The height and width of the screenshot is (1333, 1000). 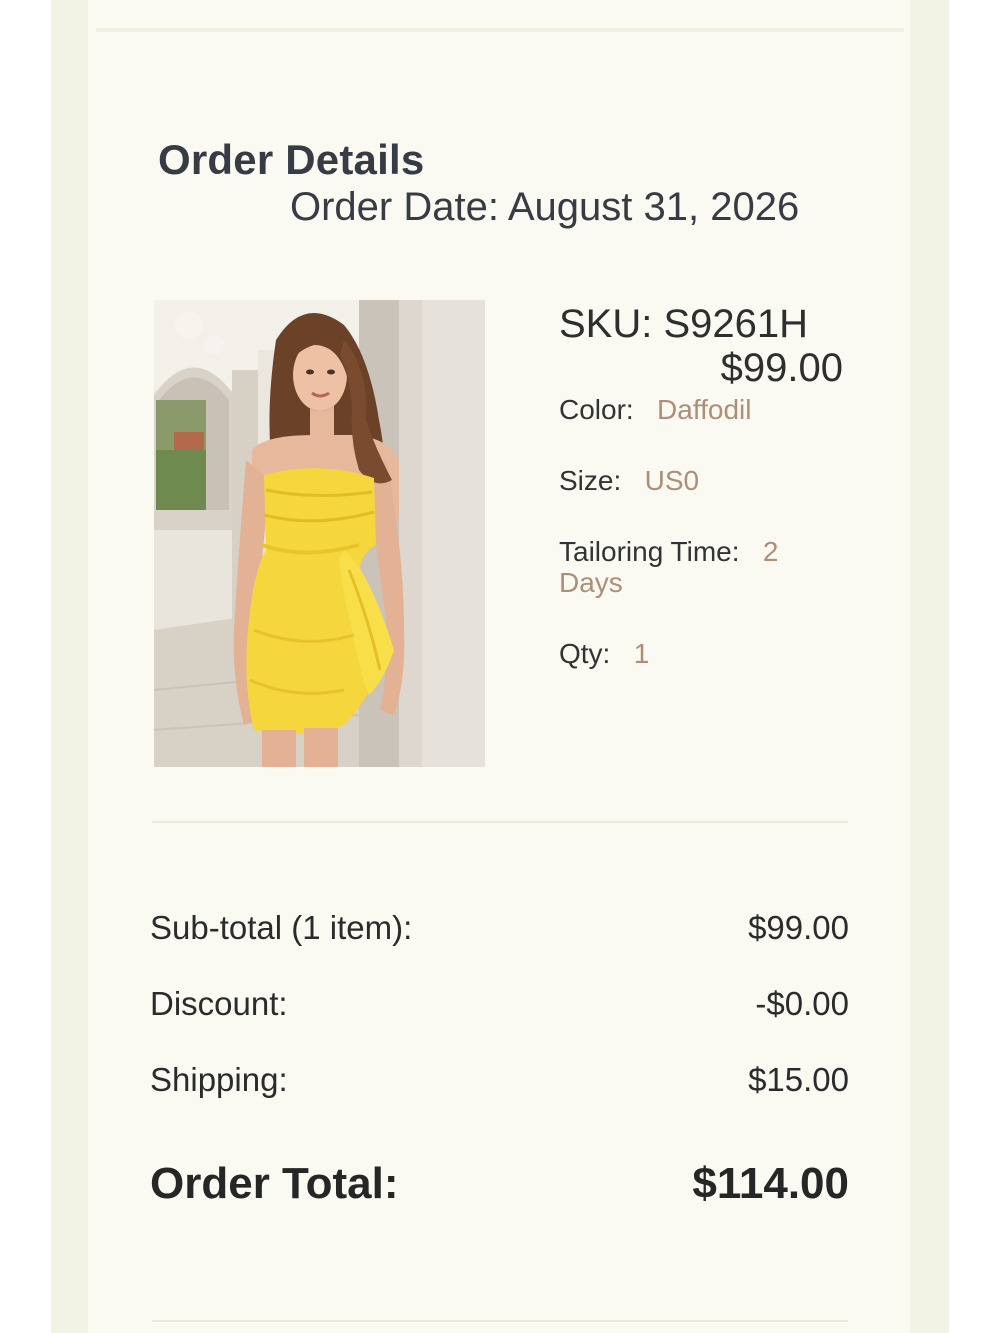 I want to click on subtotal-value: $99.00, so click(x=798, y=927).